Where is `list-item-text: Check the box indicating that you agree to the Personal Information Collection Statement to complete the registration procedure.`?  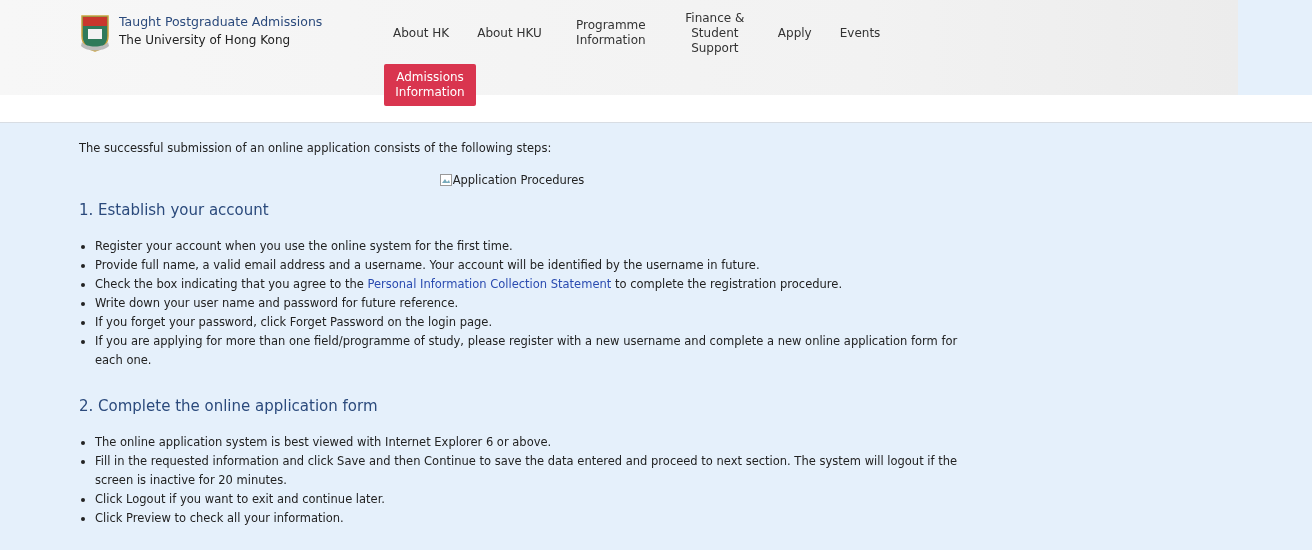
list-item-text: Check the box indicating that you agree to the Personal Information Collection Statement to complete the registration procedure. is located at coordinates (469, 284).